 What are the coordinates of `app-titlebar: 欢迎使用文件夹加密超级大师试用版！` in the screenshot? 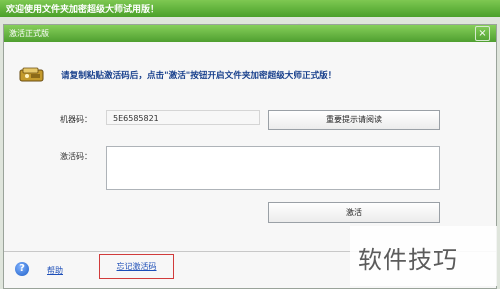 It's located at (250, 8).